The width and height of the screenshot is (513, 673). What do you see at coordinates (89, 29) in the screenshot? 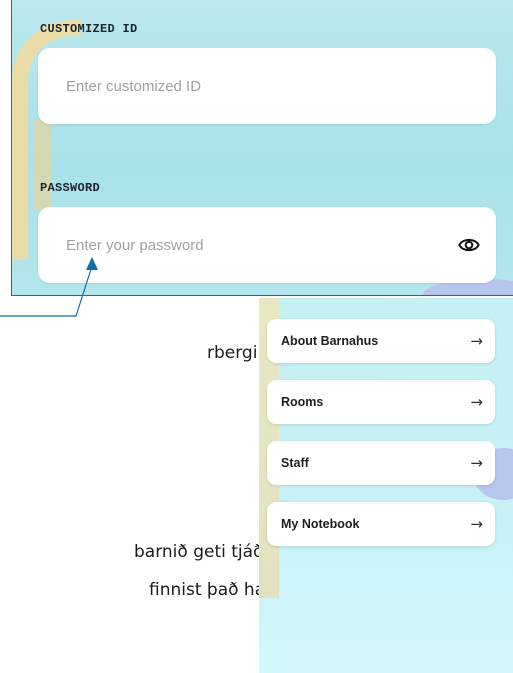
I see `customized-id-label: CUSTOMIZED ID` at bounding box center [89, 29].